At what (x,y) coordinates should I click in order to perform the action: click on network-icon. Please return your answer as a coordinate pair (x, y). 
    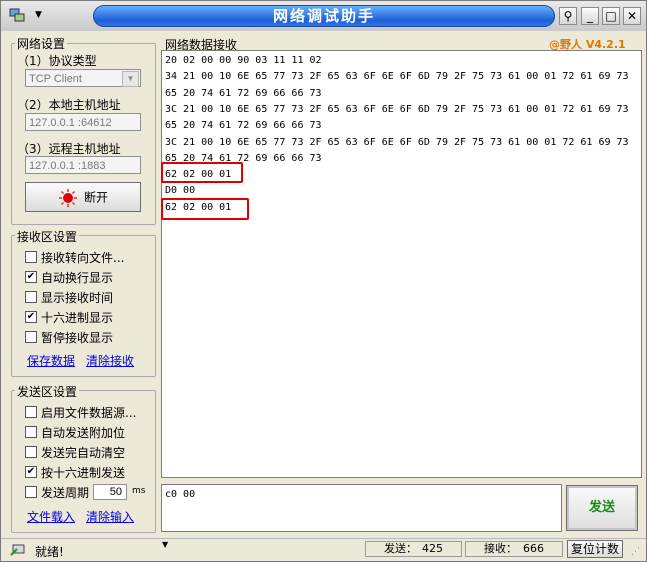
    Looking at the image, I should click on (17, 15).